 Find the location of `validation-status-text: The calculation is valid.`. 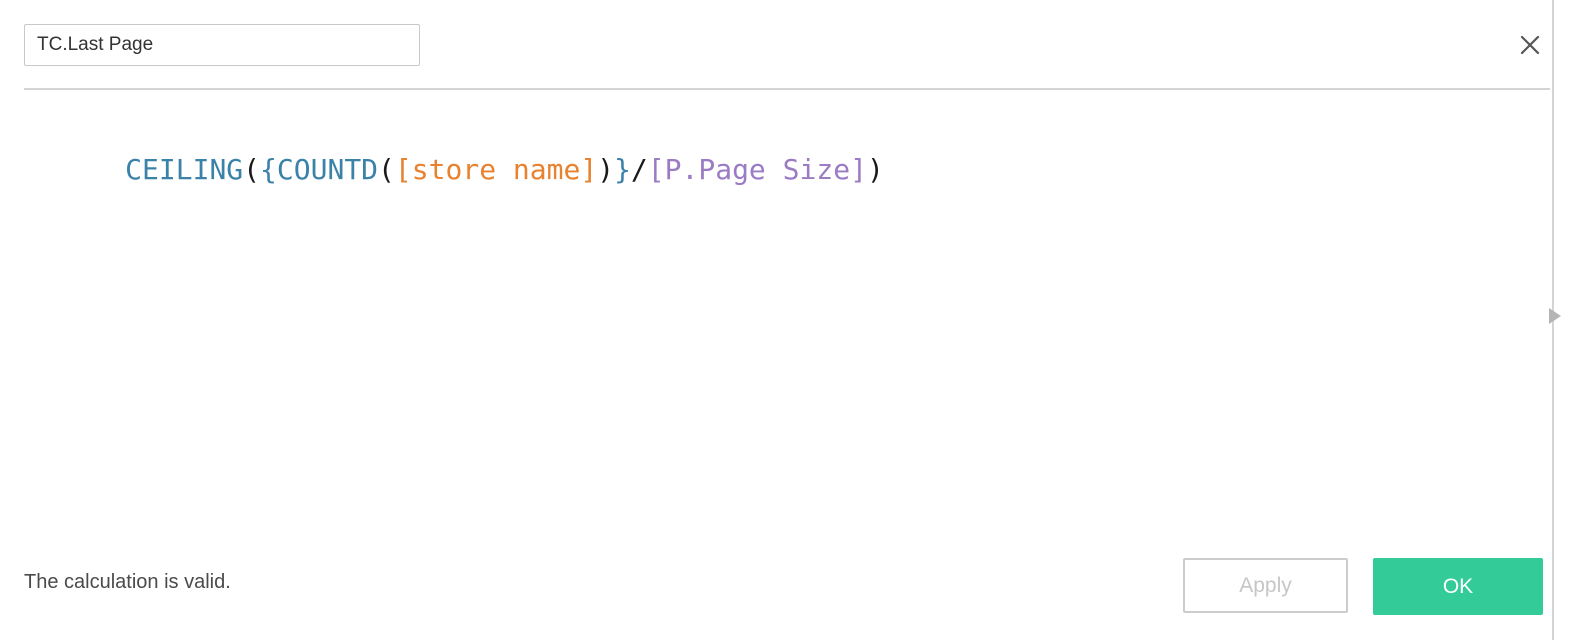

validation-status-text: The calculation is valid. is located at coordinates (127, 582).